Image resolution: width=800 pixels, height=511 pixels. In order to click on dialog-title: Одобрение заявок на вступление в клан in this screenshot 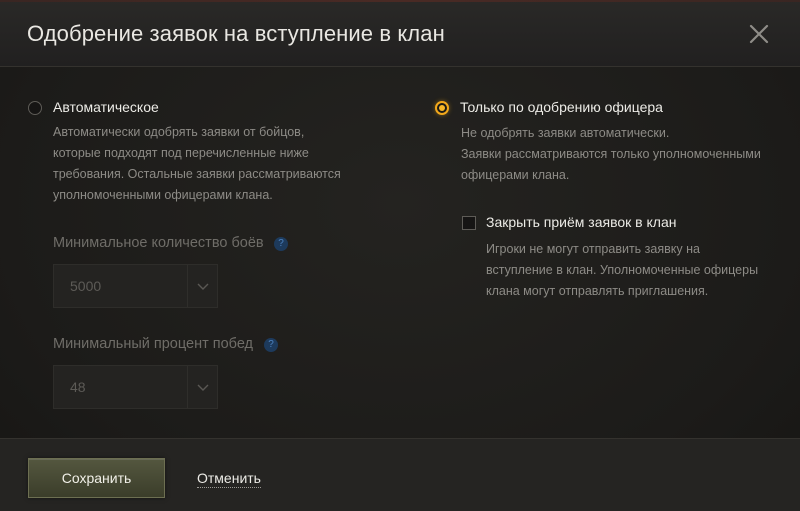, I will do `click(236, 33)`.